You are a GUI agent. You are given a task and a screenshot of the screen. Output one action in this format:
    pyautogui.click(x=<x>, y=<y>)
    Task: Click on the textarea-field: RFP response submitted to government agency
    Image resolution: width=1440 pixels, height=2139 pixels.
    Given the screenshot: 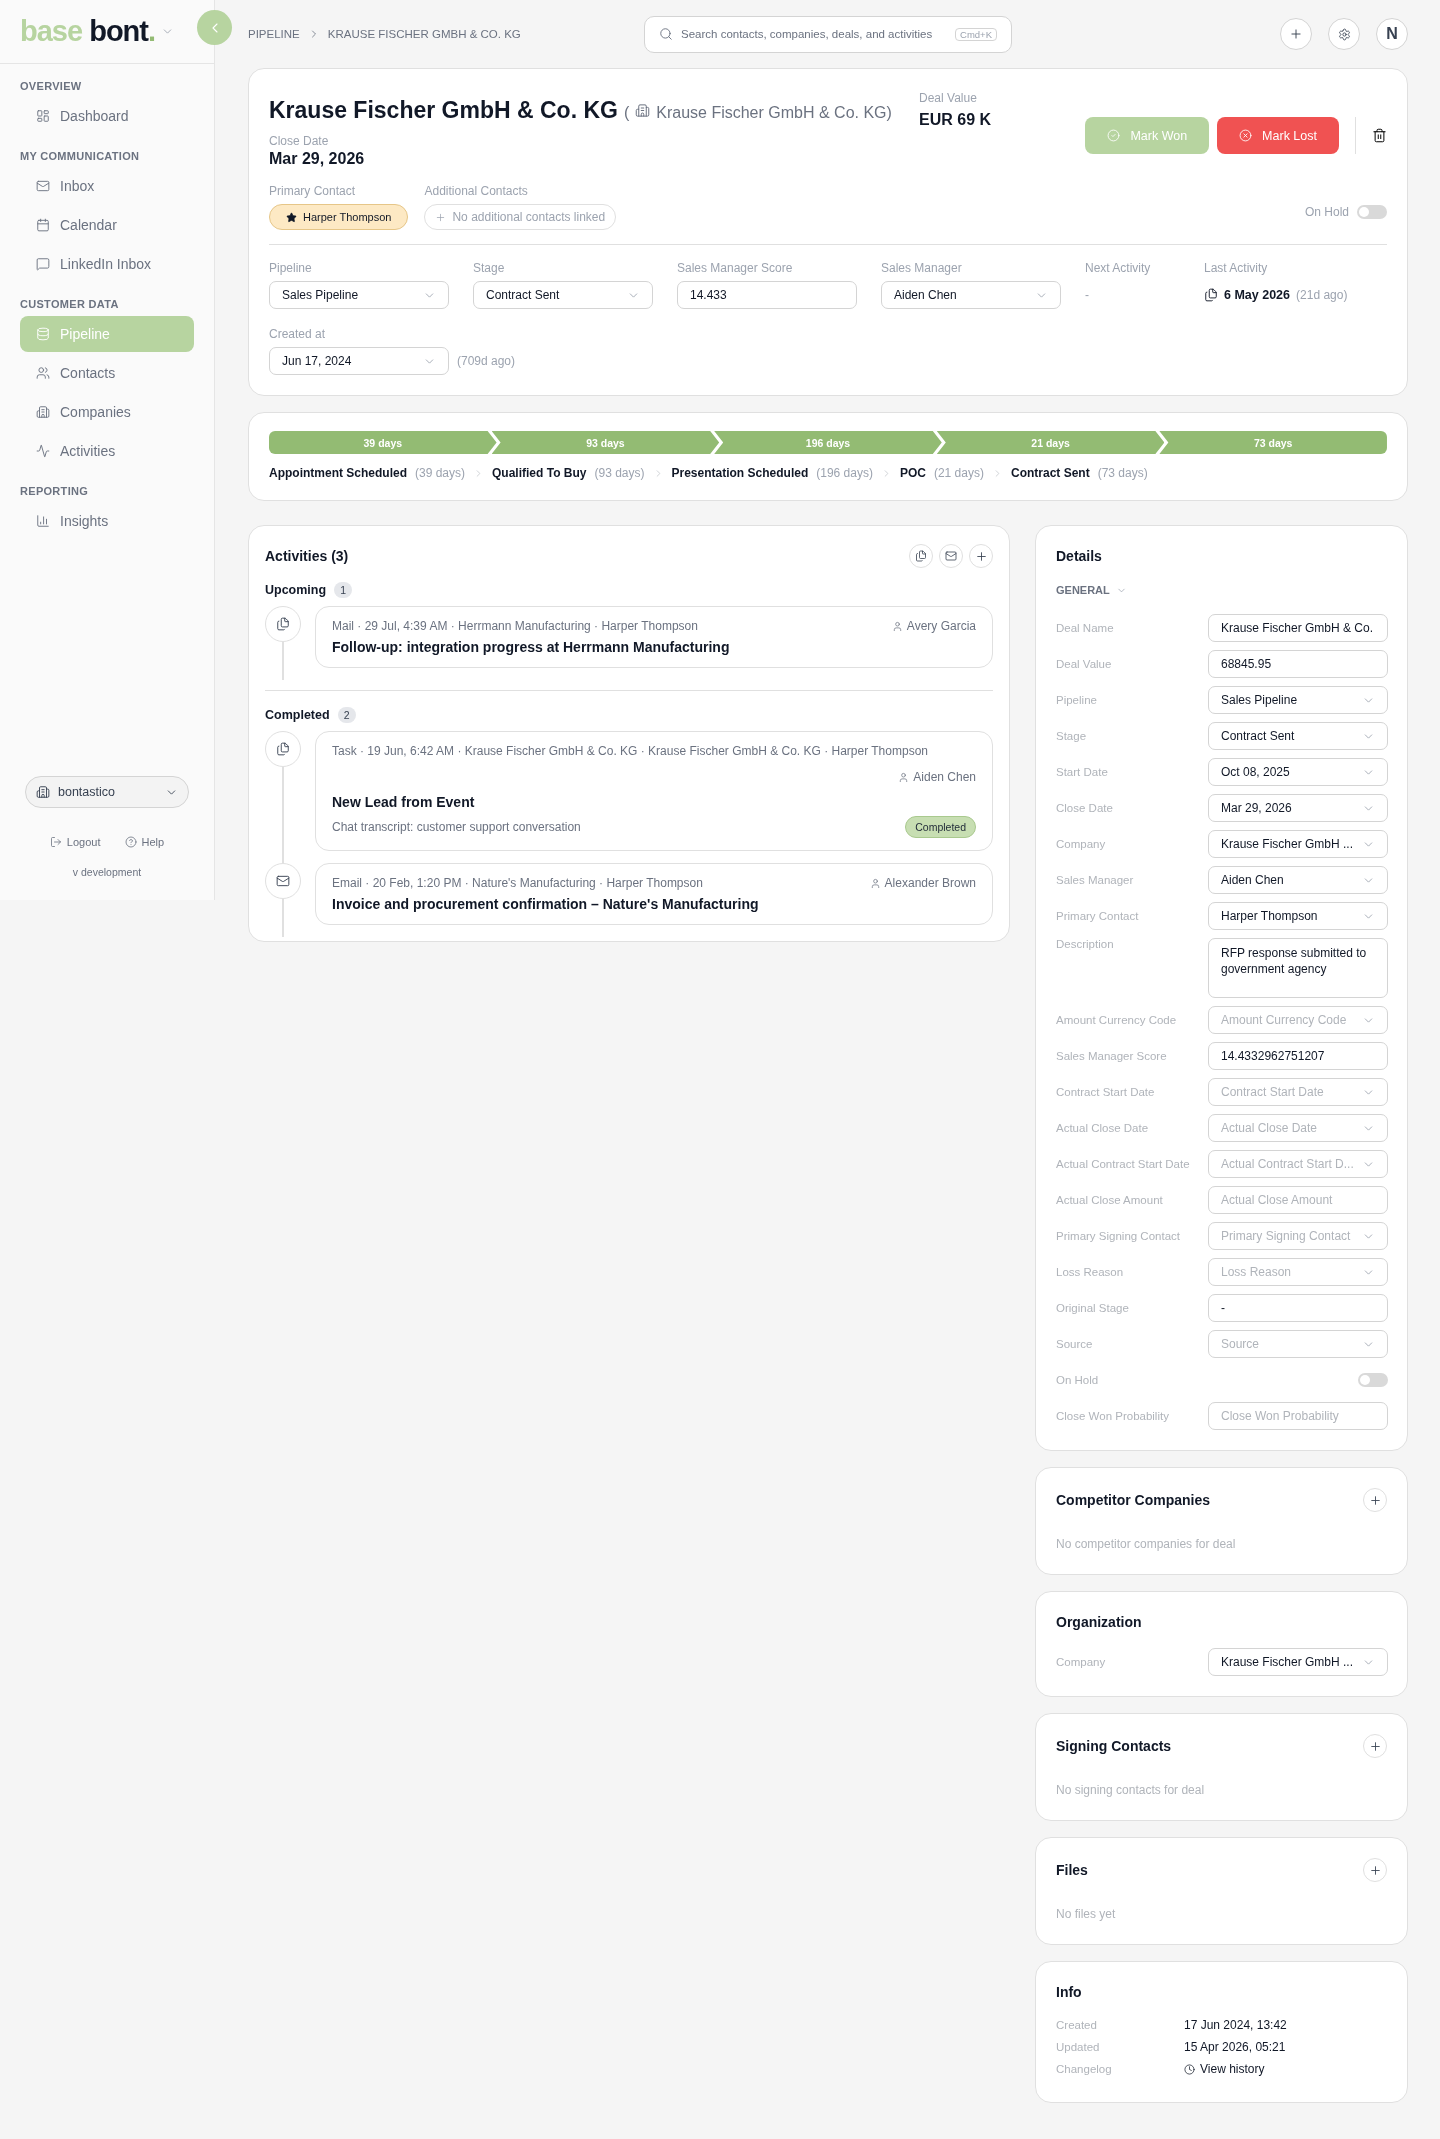 What is the action you would take?
    pyautogui.click(x=1298, y=968)
    